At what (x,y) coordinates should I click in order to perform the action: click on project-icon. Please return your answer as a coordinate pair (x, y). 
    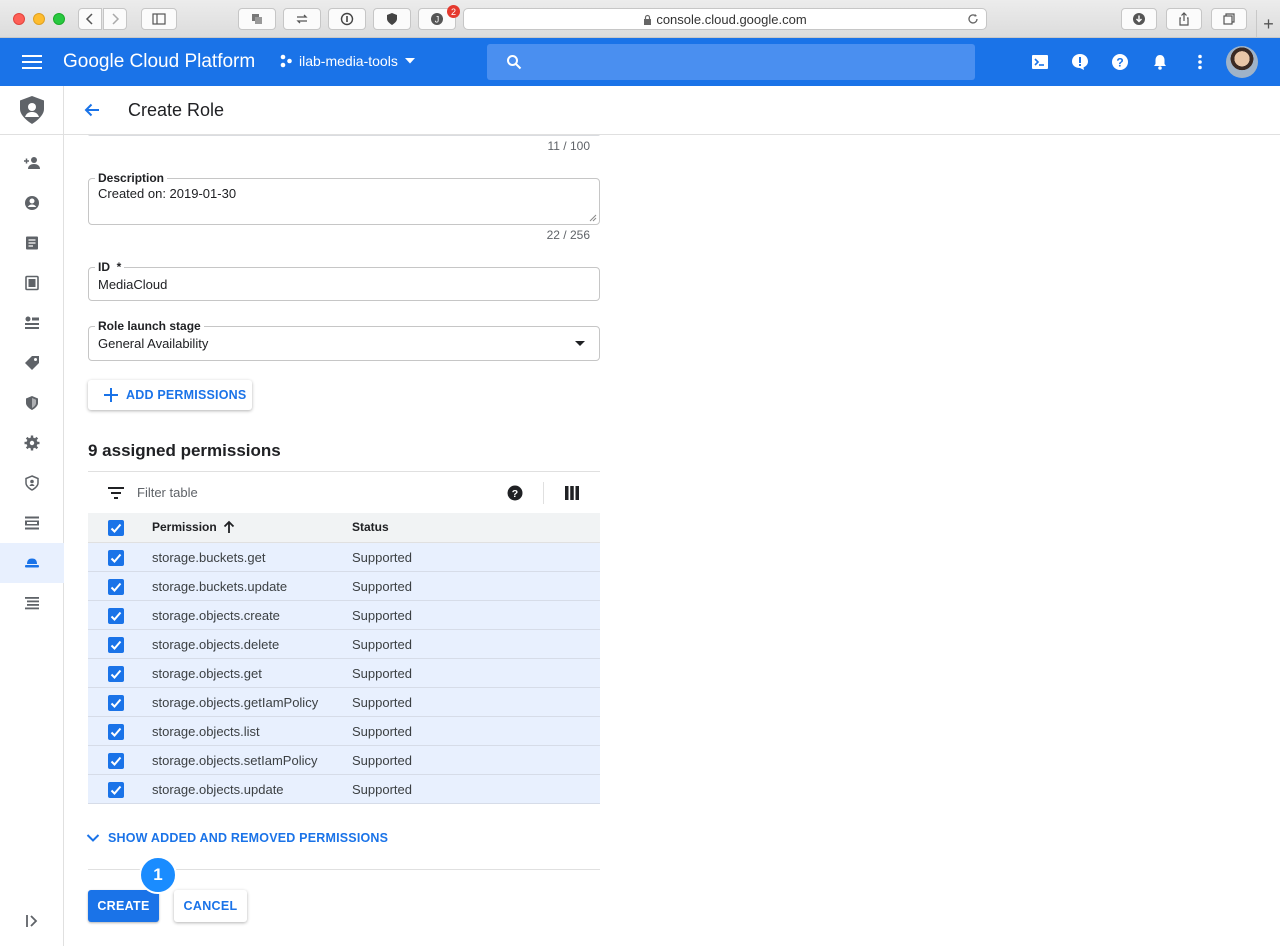
    Looking at the image, I should click on (286, 61).